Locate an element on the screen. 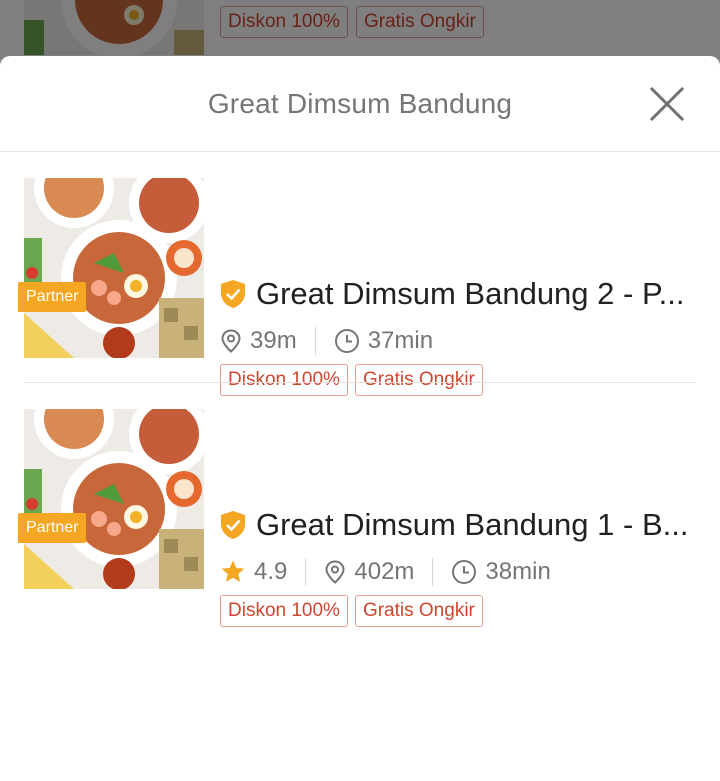  close-icon is located at coordinates (667, 104).